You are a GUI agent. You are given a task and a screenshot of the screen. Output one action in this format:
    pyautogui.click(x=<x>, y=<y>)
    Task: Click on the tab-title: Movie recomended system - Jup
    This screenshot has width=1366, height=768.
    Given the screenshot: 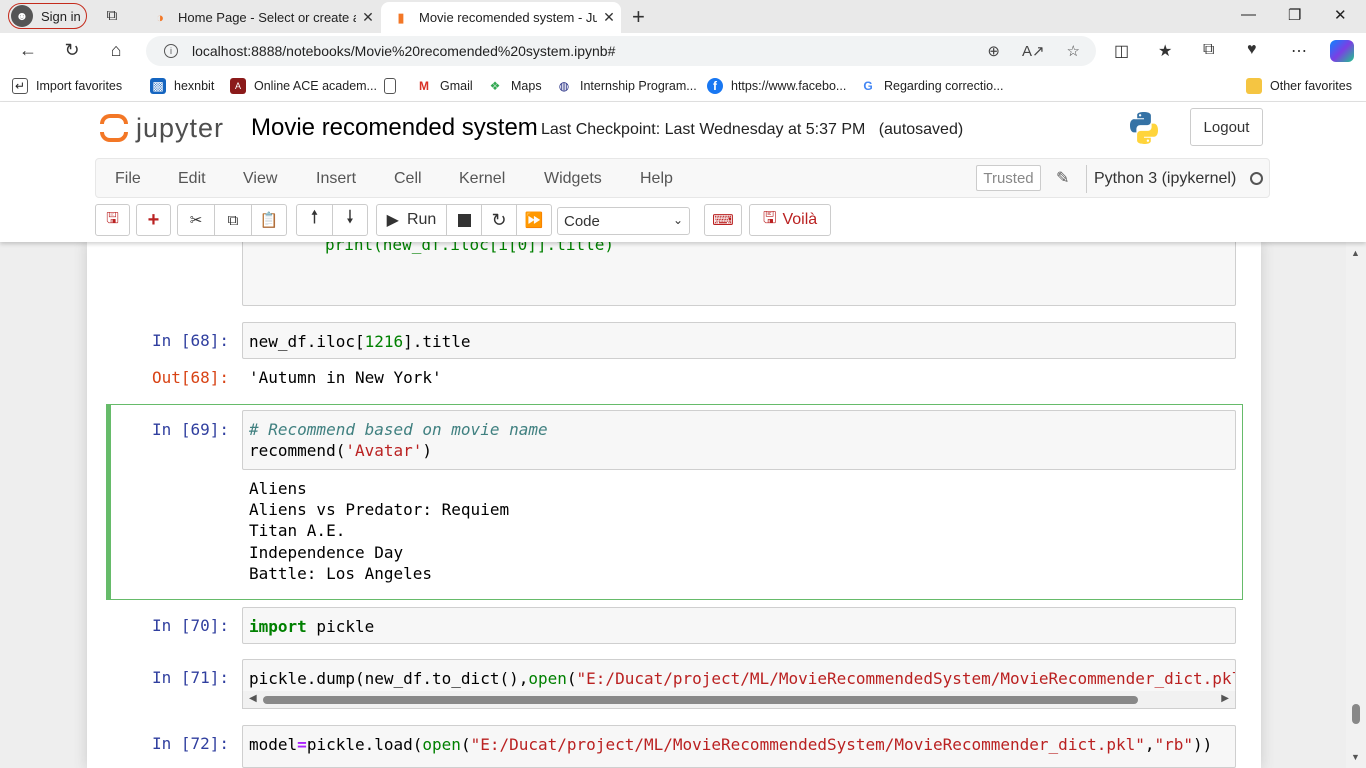 What is the action you would take?
    pyautogui.click(x=508, y=17)
    